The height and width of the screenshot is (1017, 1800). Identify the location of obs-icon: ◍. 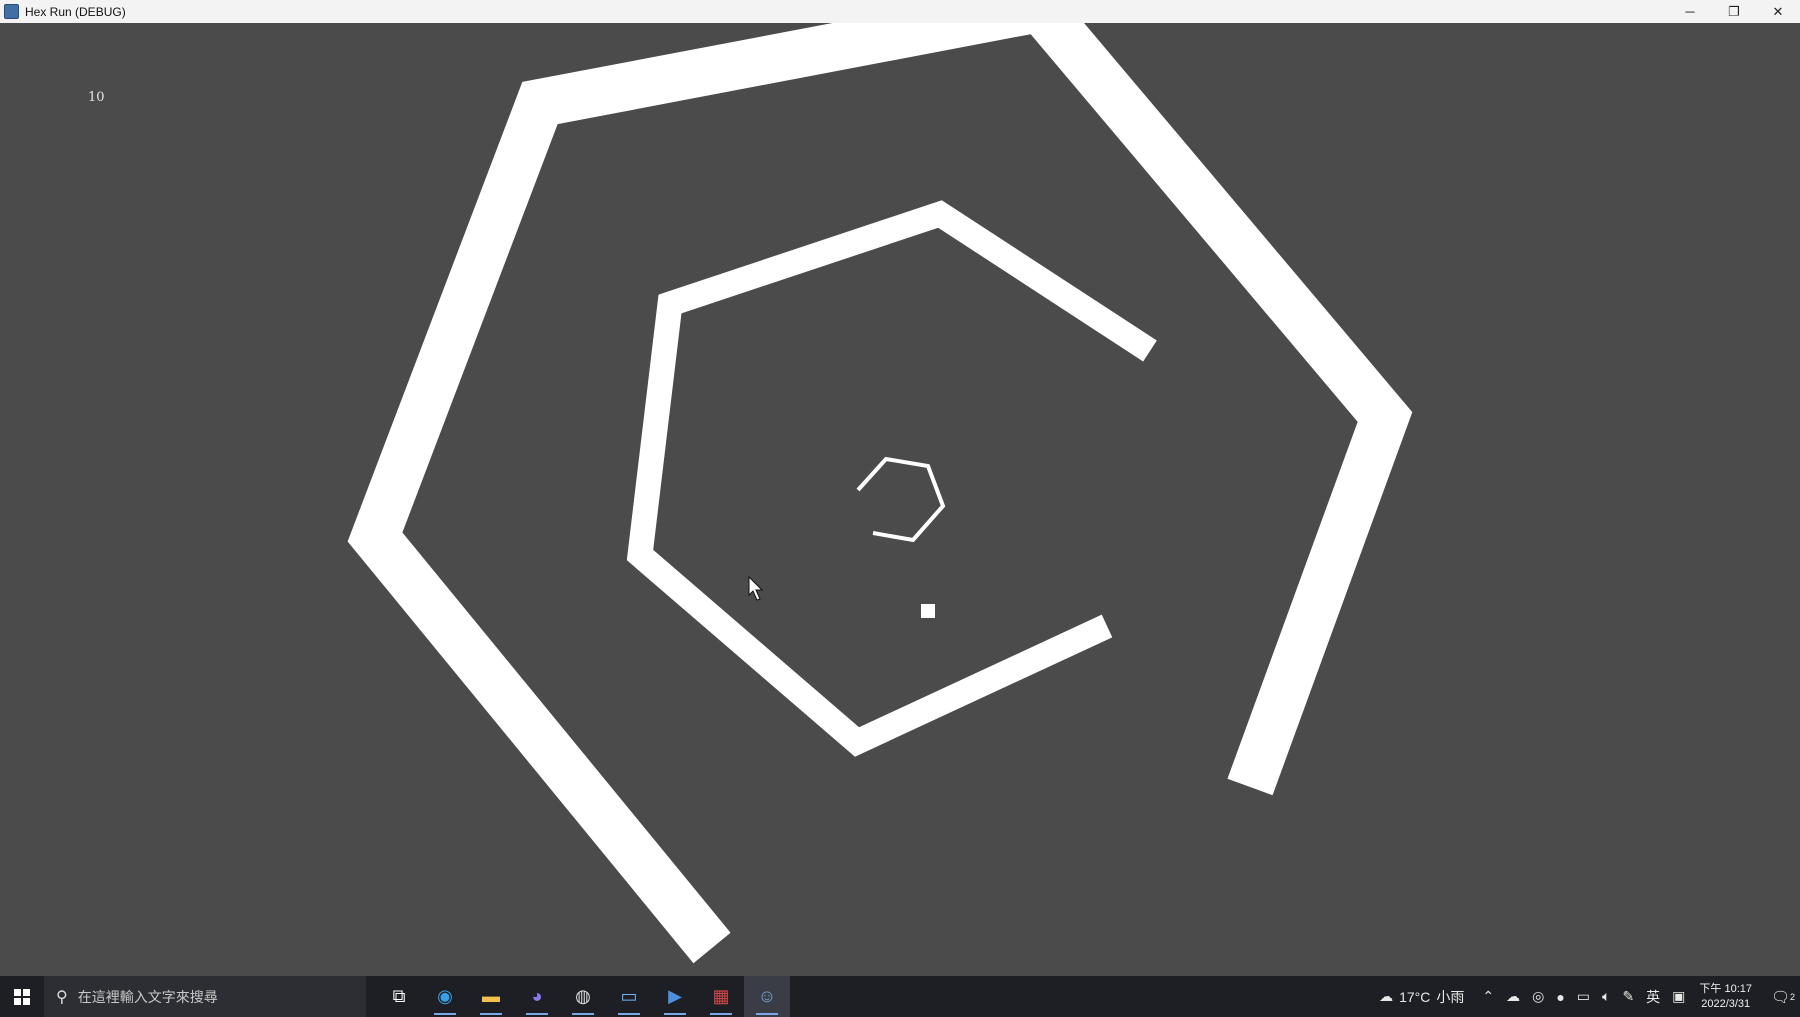
(583, 996).